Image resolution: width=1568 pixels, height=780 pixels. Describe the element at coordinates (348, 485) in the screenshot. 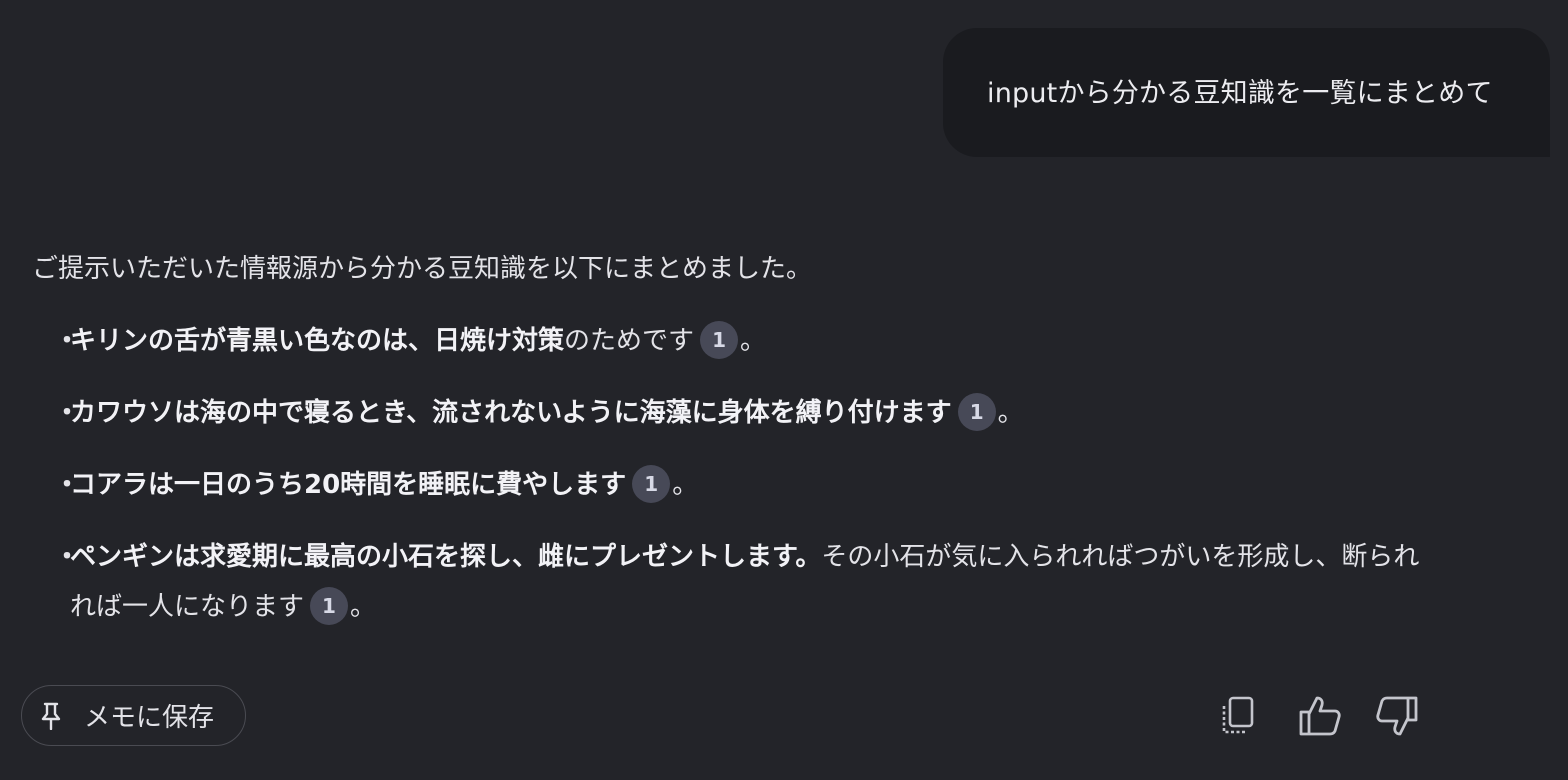

I see `fact-bold-text: コアラは一日のうち20時間を睡眠に費やします` at that location.